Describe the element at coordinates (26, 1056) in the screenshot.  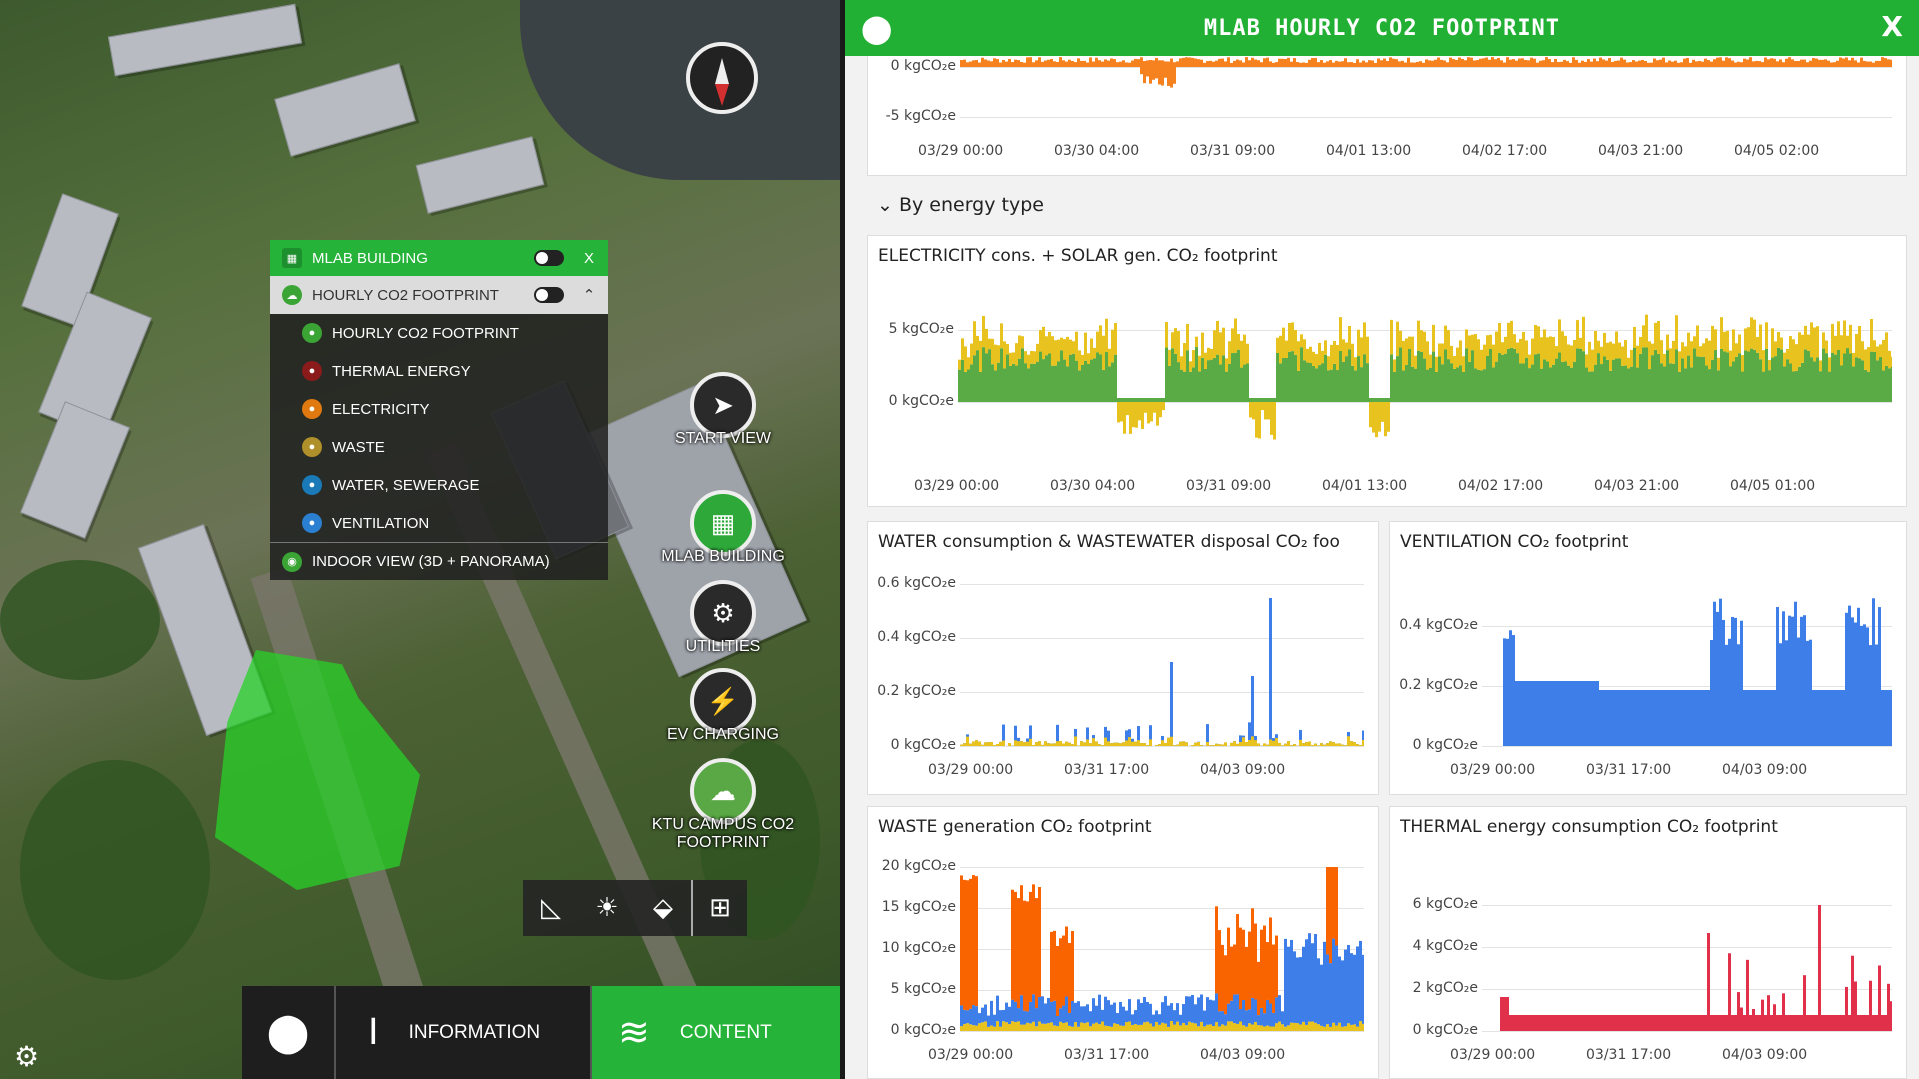
I see `gear-icon: ⚙` at that location.